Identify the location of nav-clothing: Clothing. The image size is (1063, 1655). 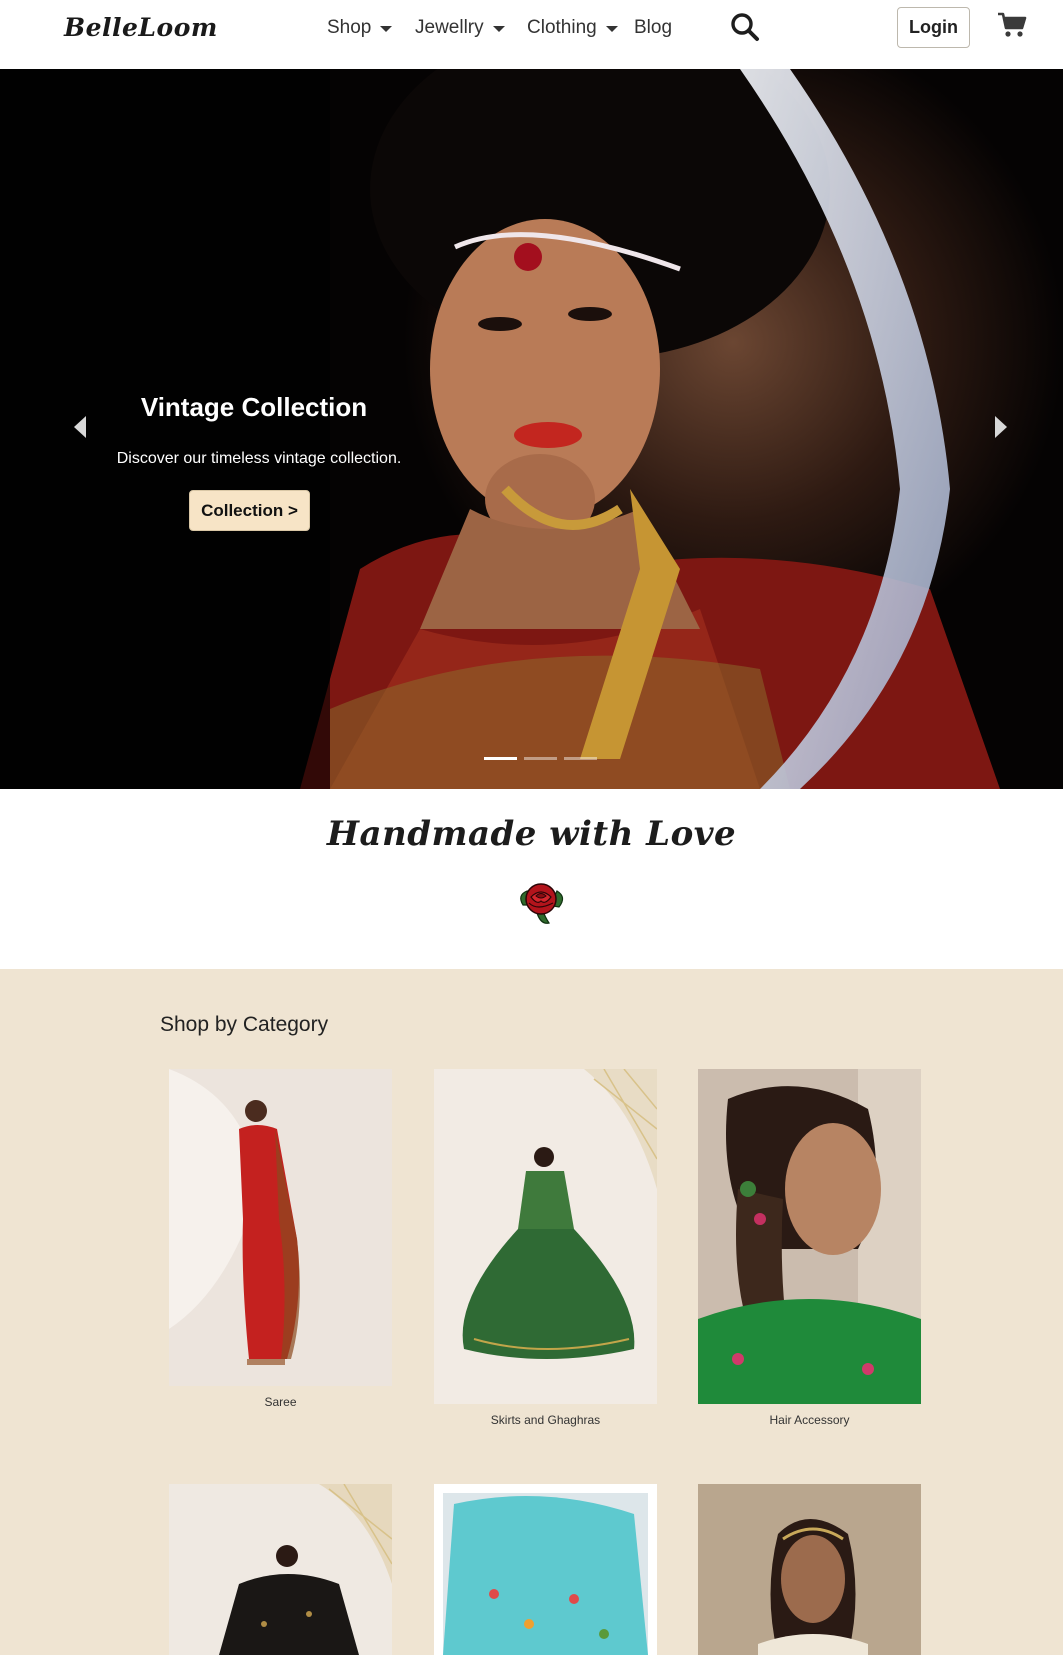
(572, 28).